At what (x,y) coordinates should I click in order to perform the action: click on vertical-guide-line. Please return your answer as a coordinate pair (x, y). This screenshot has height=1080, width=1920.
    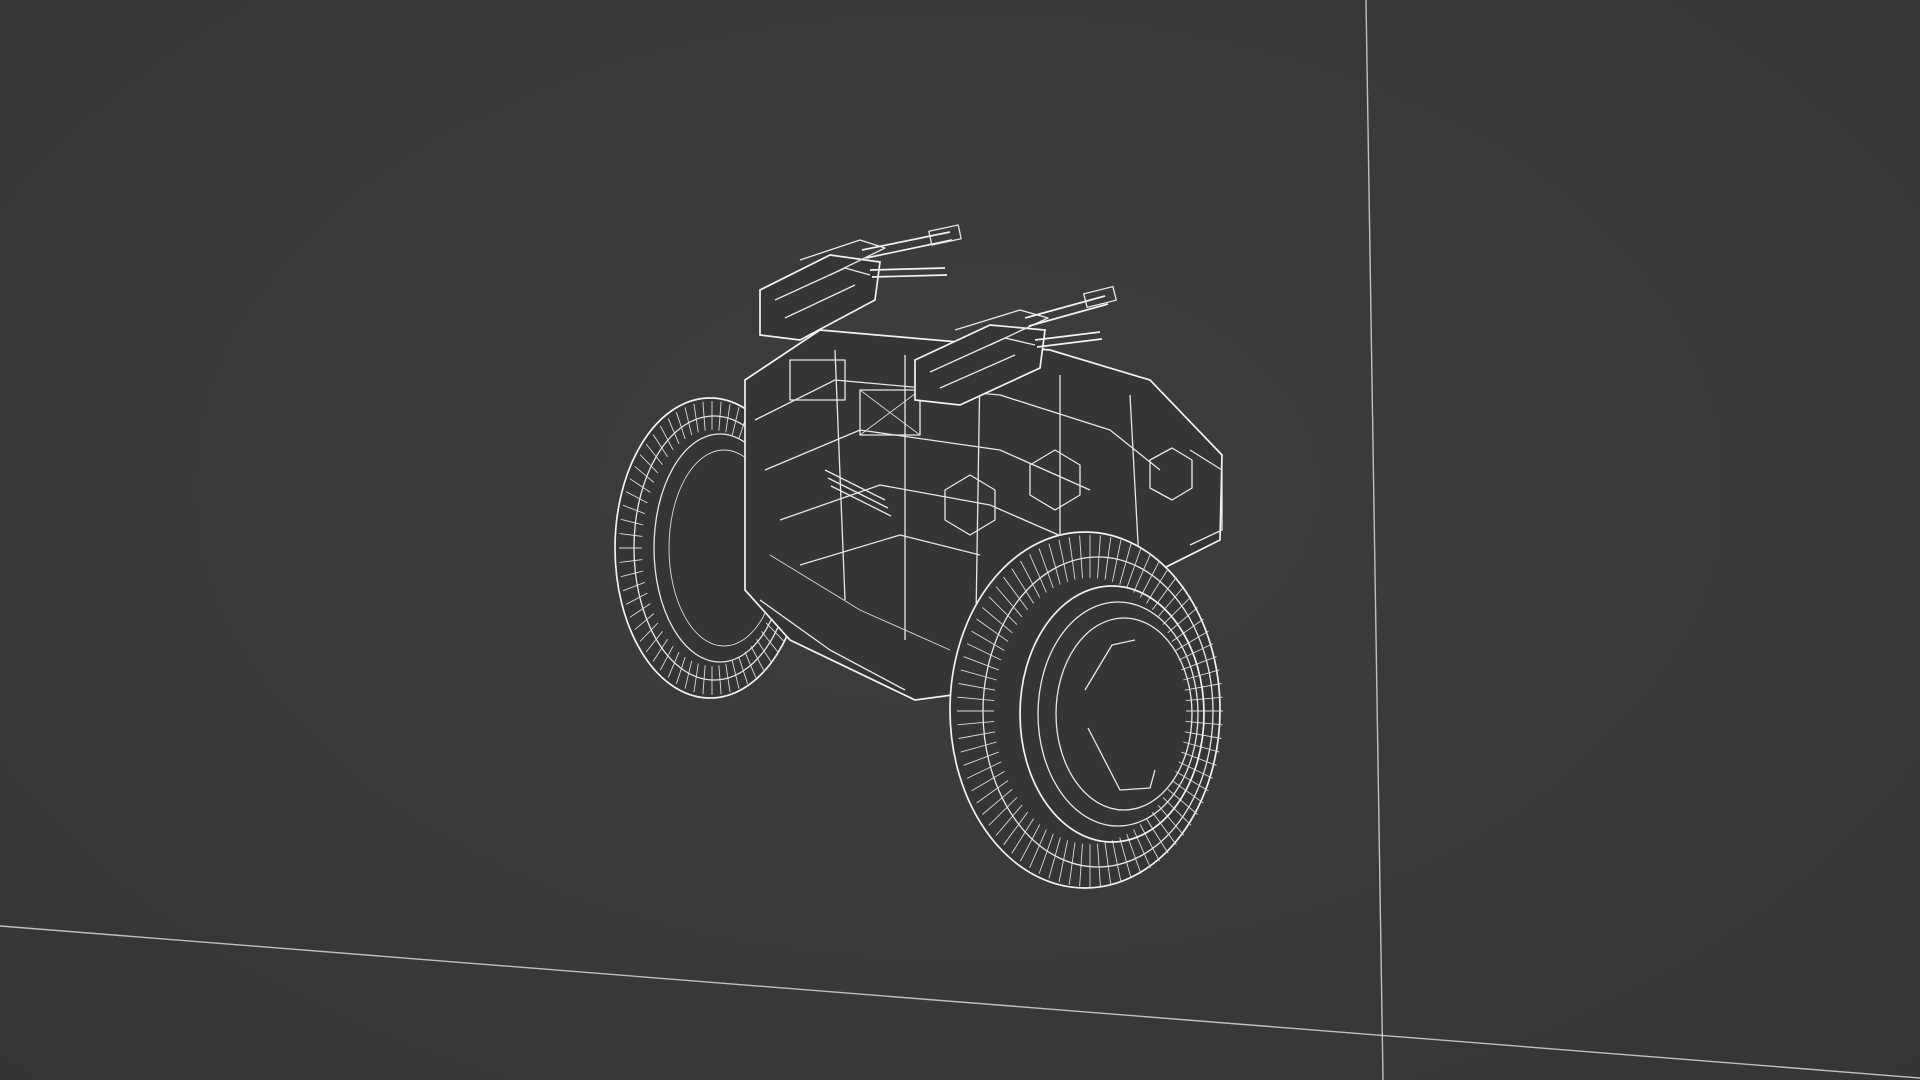
    Looking at the image, I should click on (1374, 540).